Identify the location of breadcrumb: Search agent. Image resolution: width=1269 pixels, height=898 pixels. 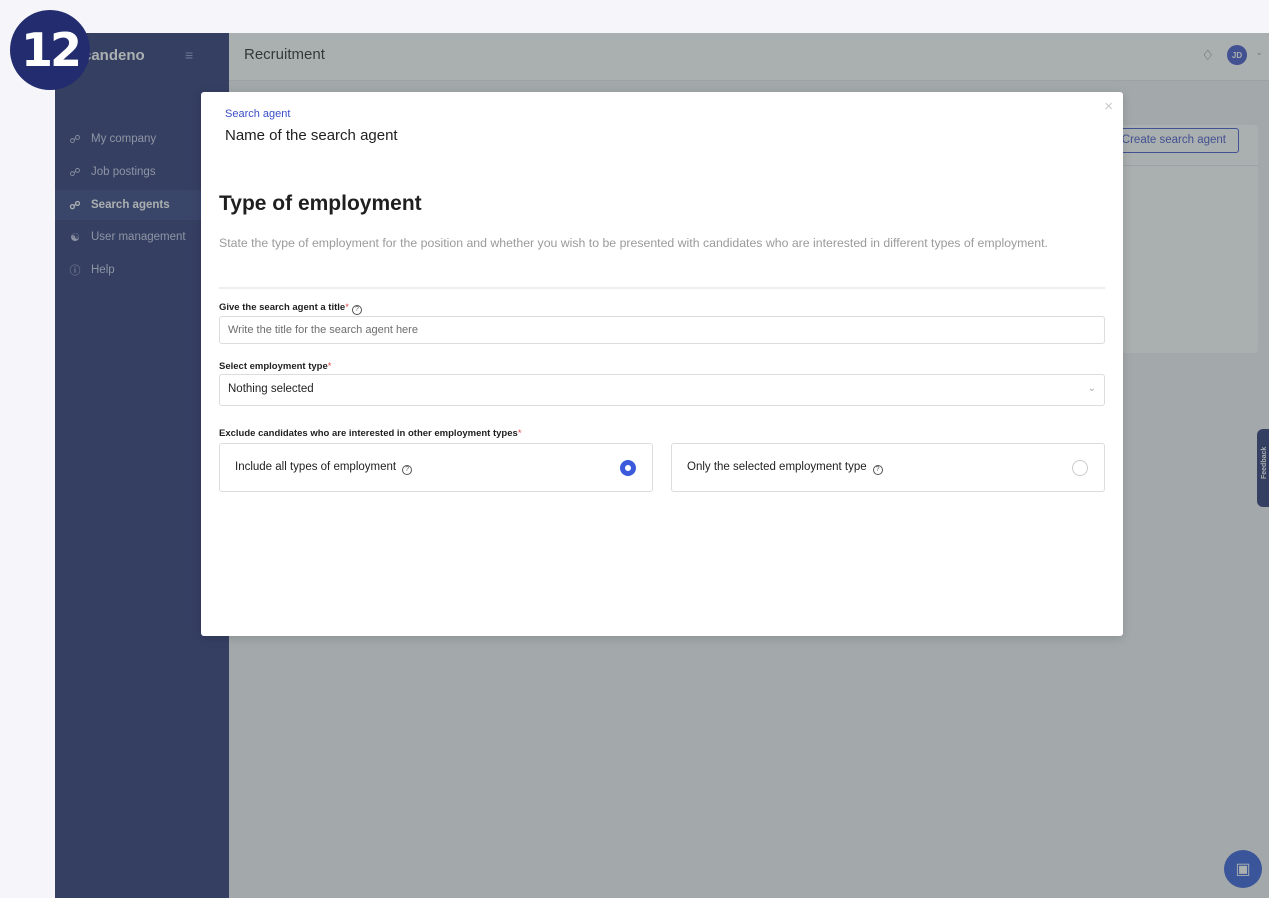
(257, 114).